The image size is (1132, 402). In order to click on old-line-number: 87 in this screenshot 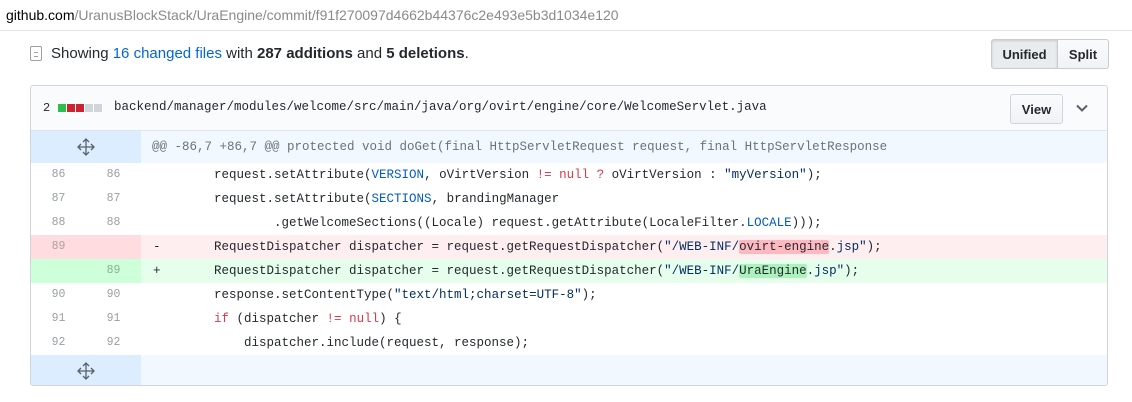, I will do `click(58, 199)`.